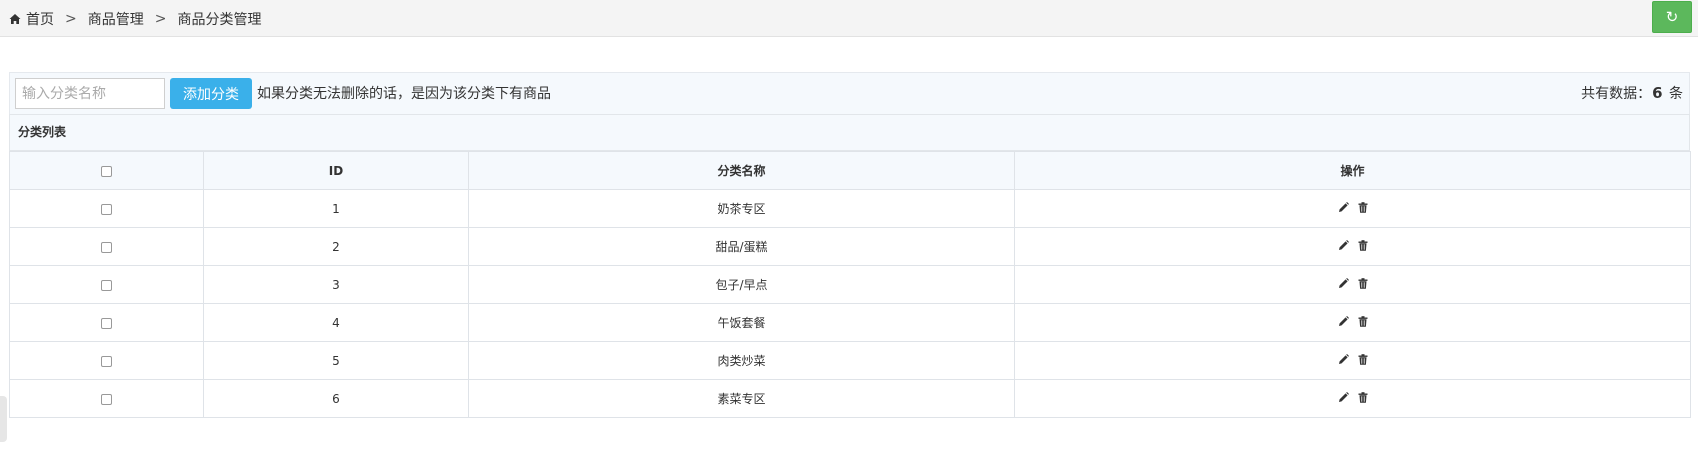  What do you see at coordinates (336, 360) in the screenshot?
I see `row-id: 5` at bounding box center [336, 360].